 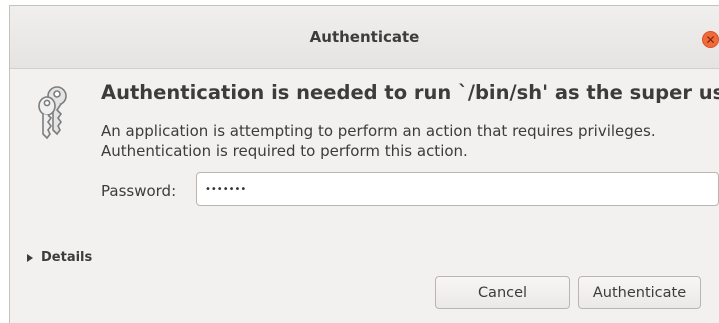 What do you see at coordinates (639, 292) in the screenshot?
I see `authenticate-button: Authenticate` at bounding box center [639, 292].